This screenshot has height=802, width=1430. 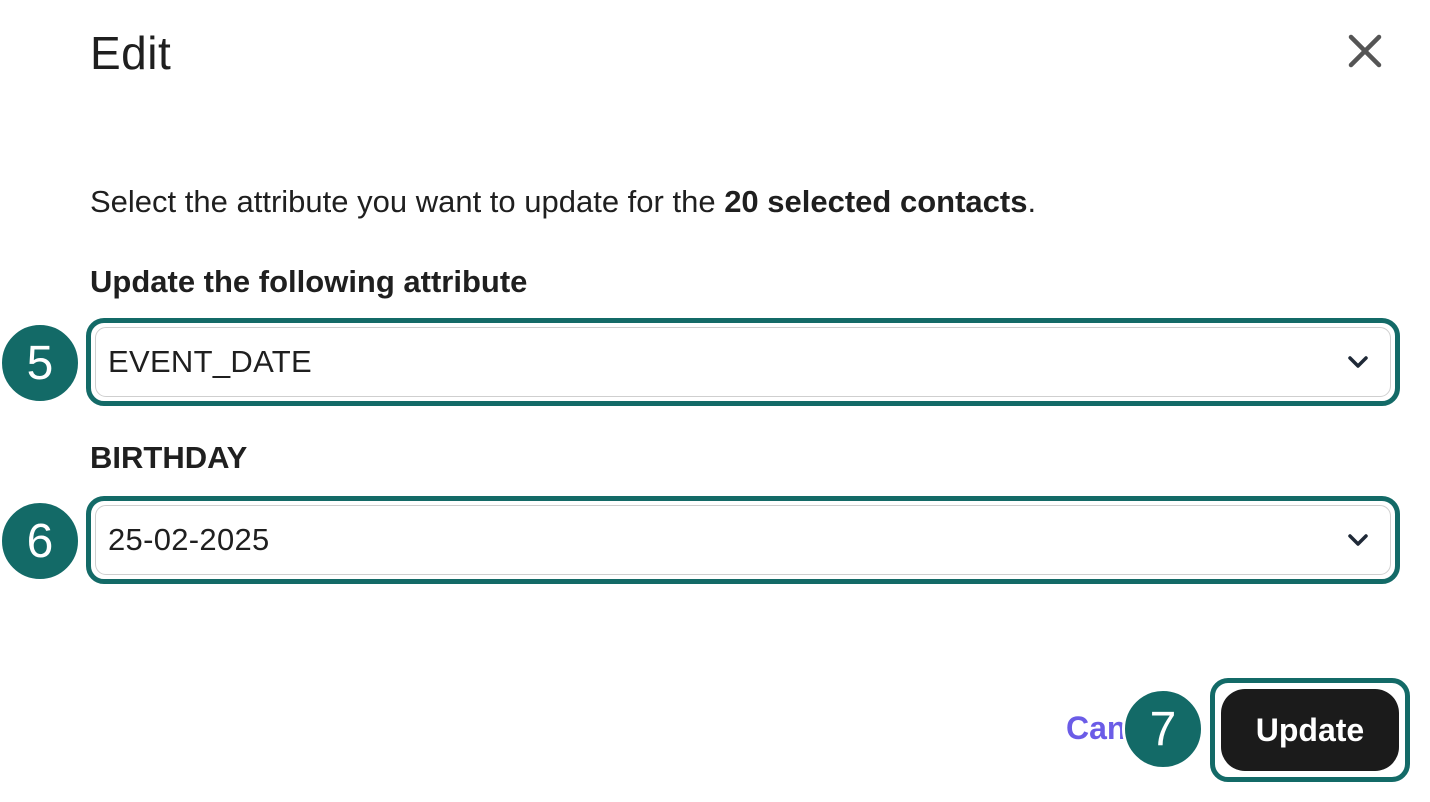 I want to click on attribute-select: EVENT_DATE, so click(x=743, y=362).